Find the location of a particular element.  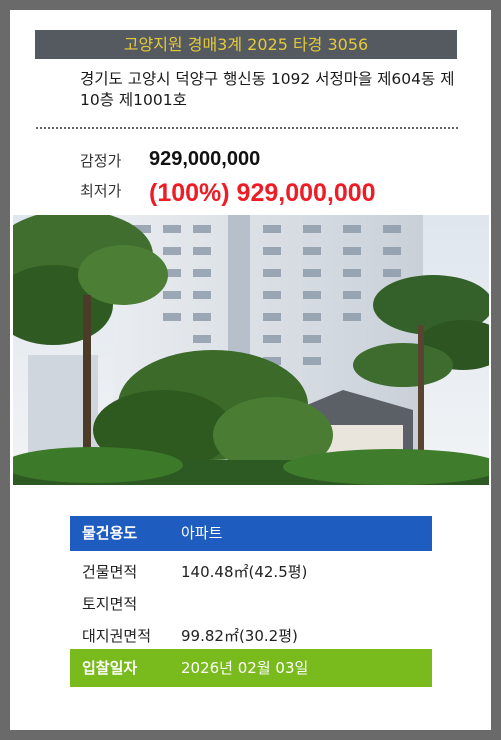

detail-row-bid-date: 입찰일자 2026년 02월 03일 is located at coordinates (251, 668).